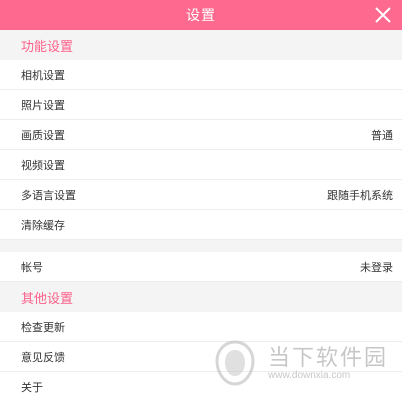 This screenshot has width=402, height=408. Describe the element at coordinates (43, 75) in the screenshot. I see `row-label: 相机设置` at that location.